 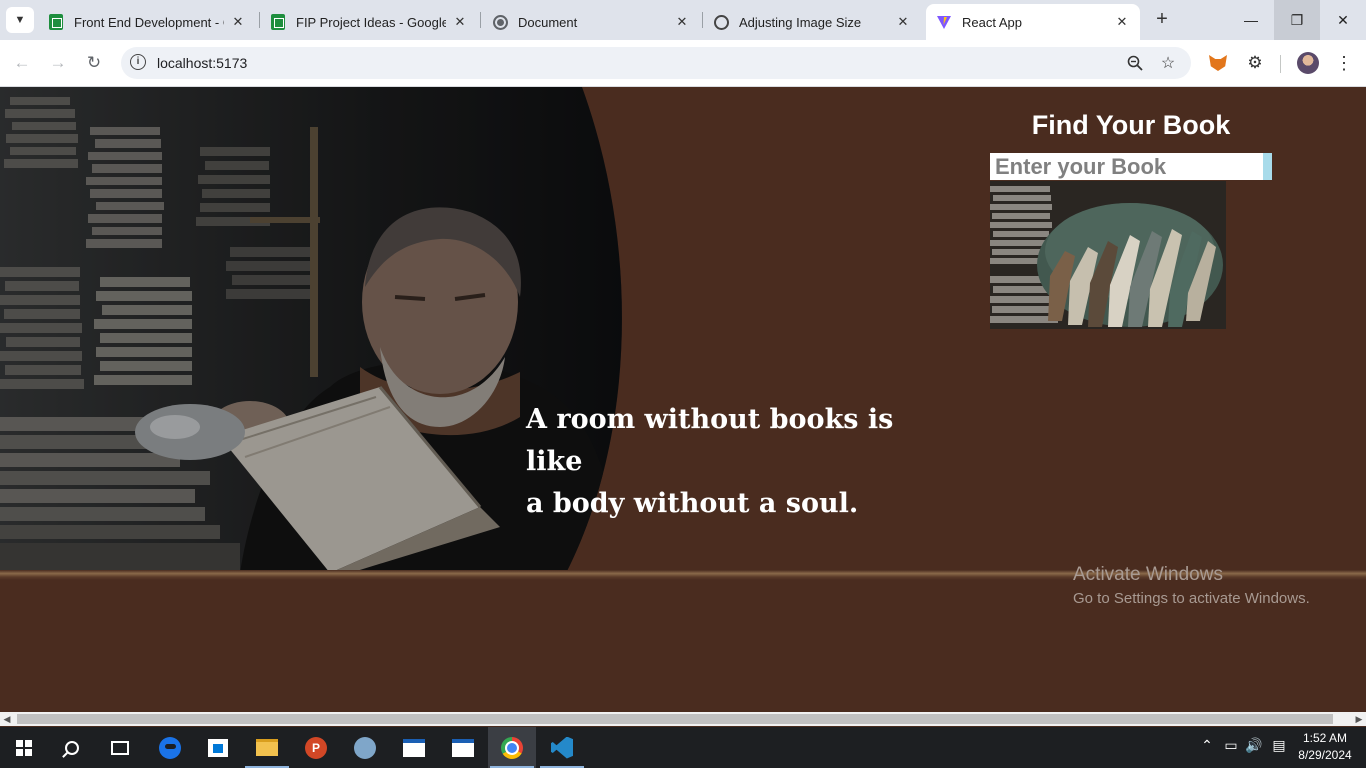 I want to click on windows-logo-icon, so click(x=24, y=747).